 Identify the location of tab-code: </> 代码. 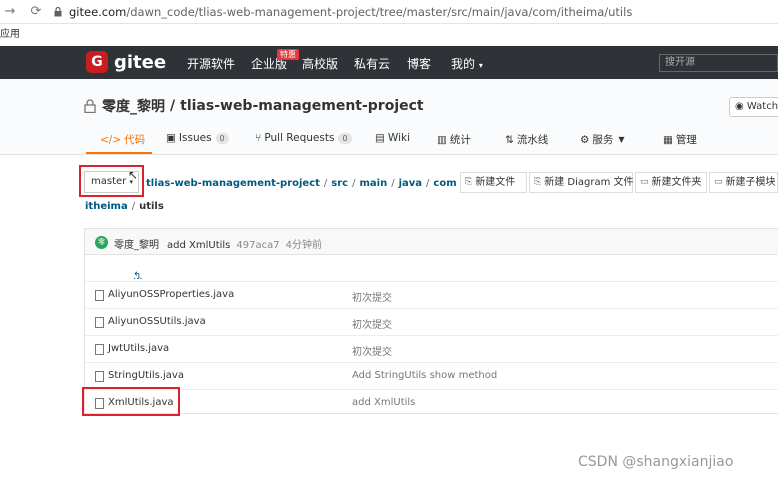
(122, 139).